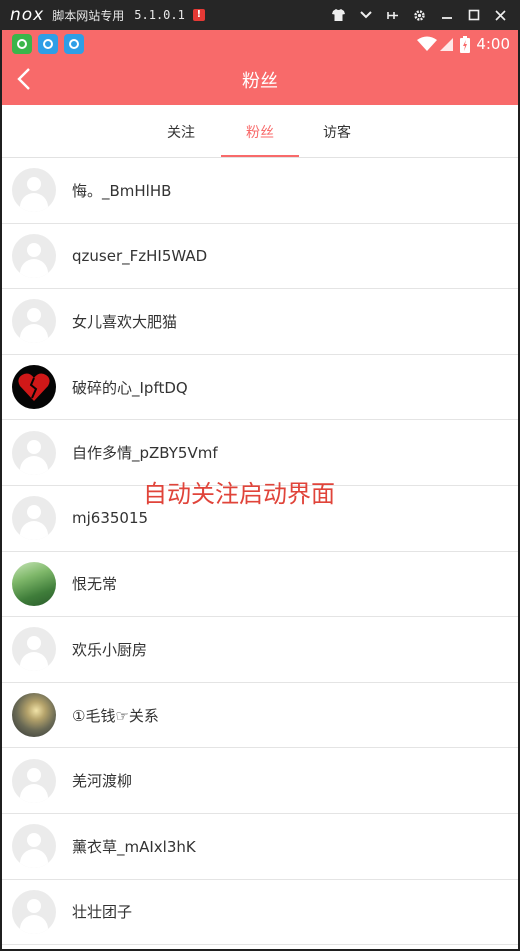  I want to click on list-item: 壮壮团子, so click(260, 912).